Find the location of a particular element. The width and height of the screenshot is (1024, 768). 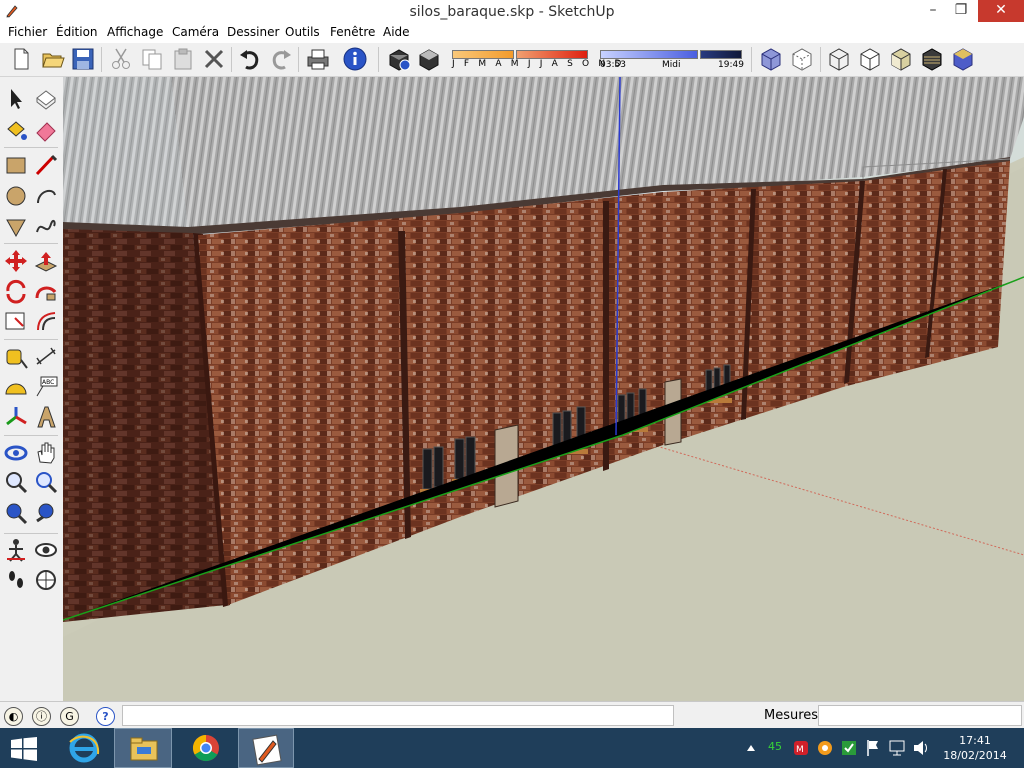

section-plane-icon is located at coordinates (46, 580).